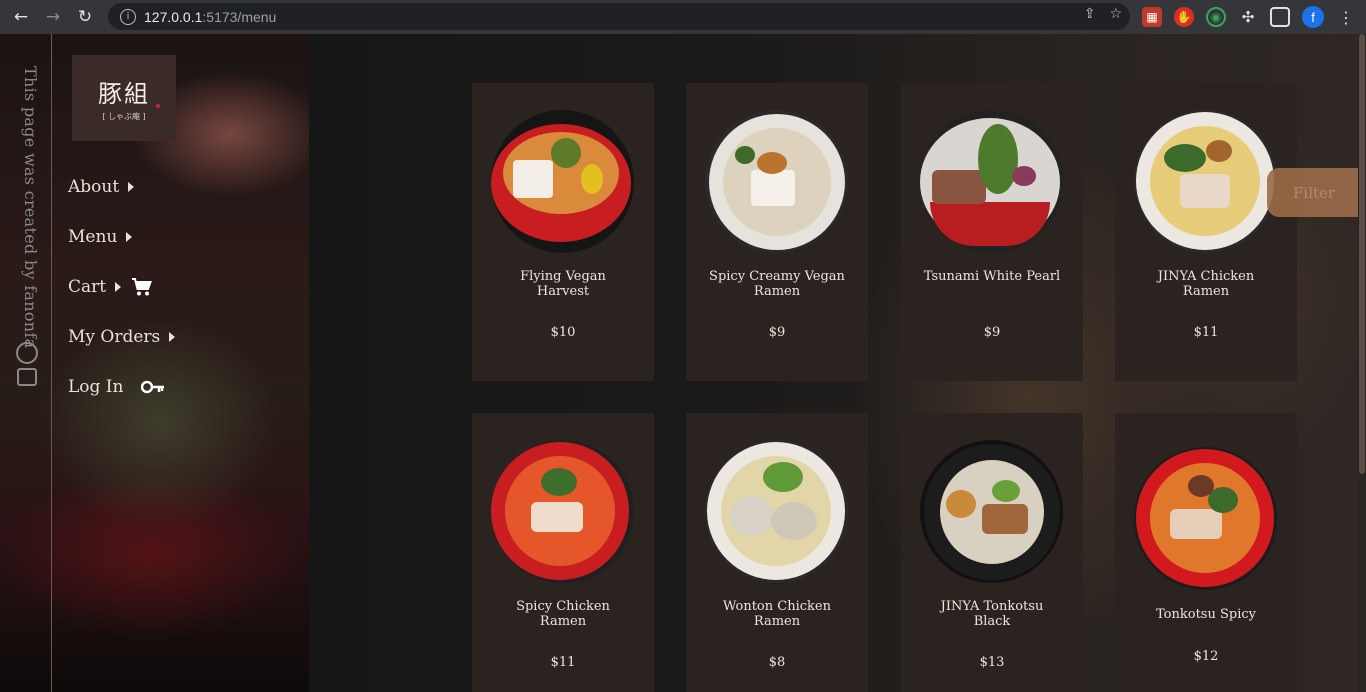 Image resolution: width=1366 pixels, height=692 pixels. I want to click on share-icon: ⇪, so click(1090, 14).